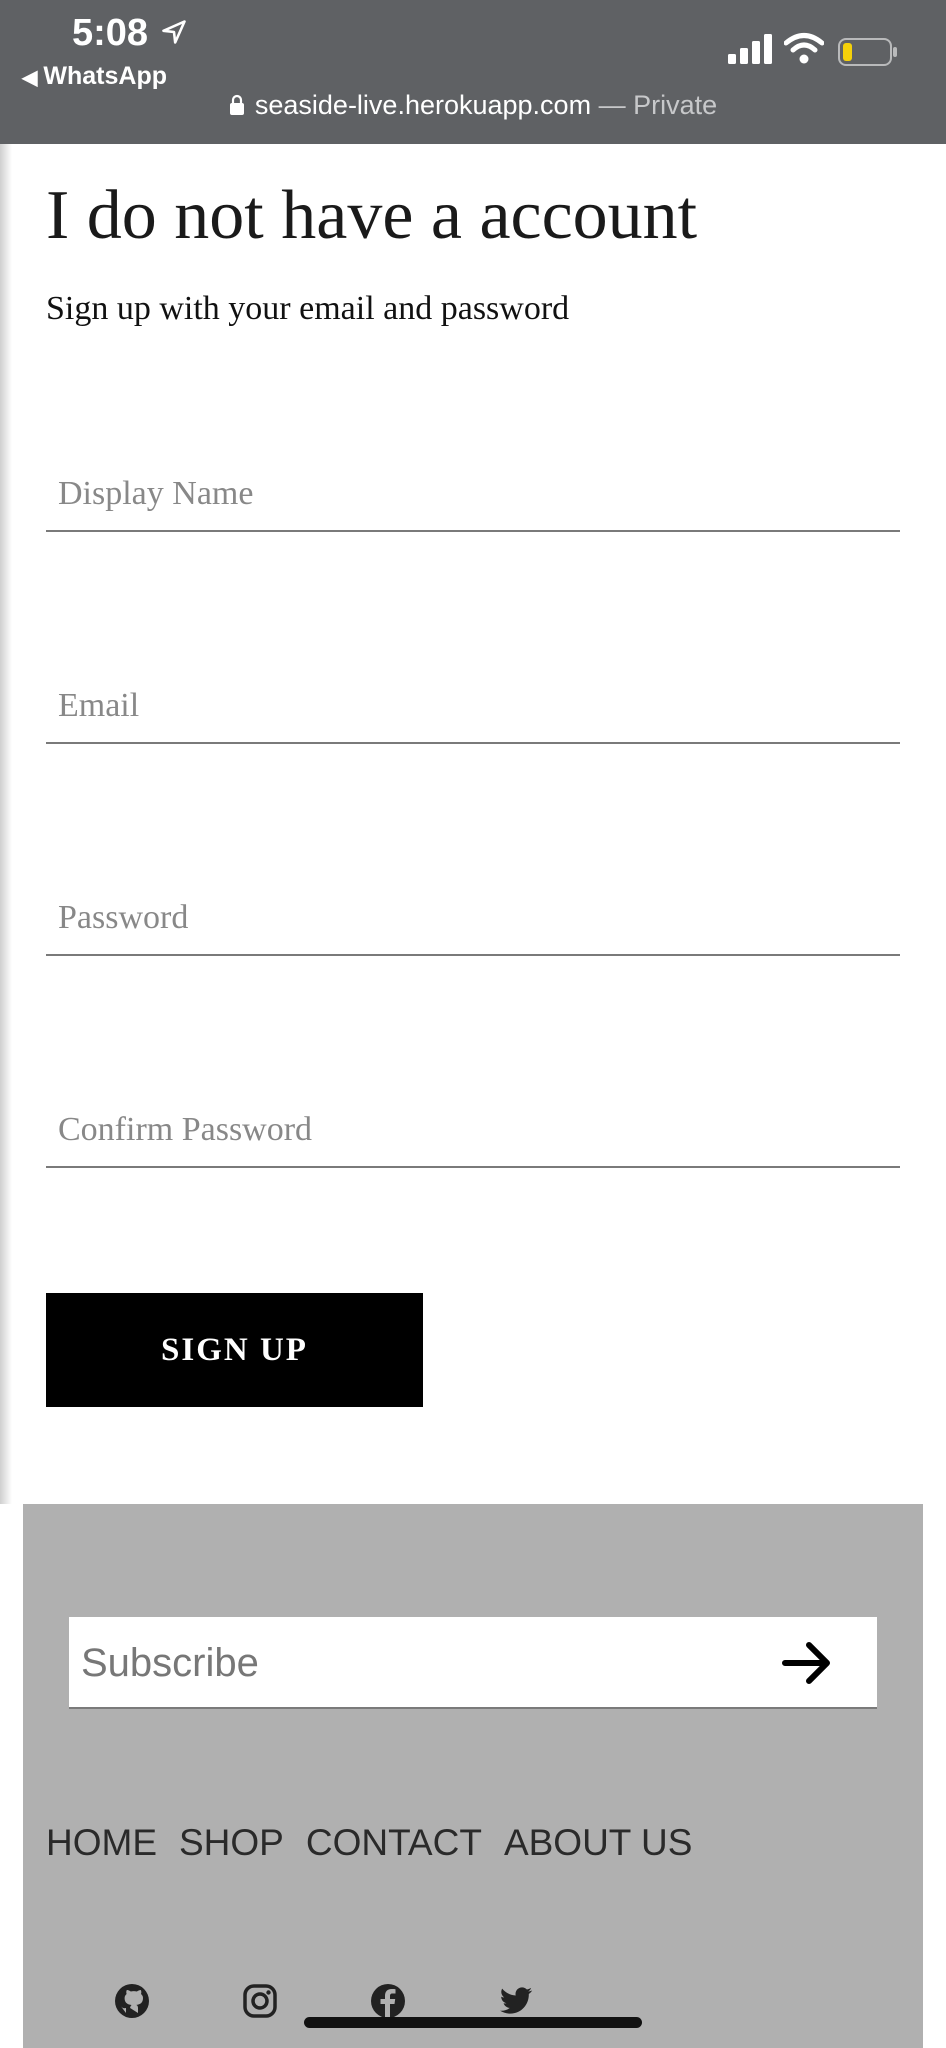 The image size is (946, 2048). What do you see at coordinates (658, 105) in the screenshot?
I see `private-label: — Private` at bounding box center [658, 105].